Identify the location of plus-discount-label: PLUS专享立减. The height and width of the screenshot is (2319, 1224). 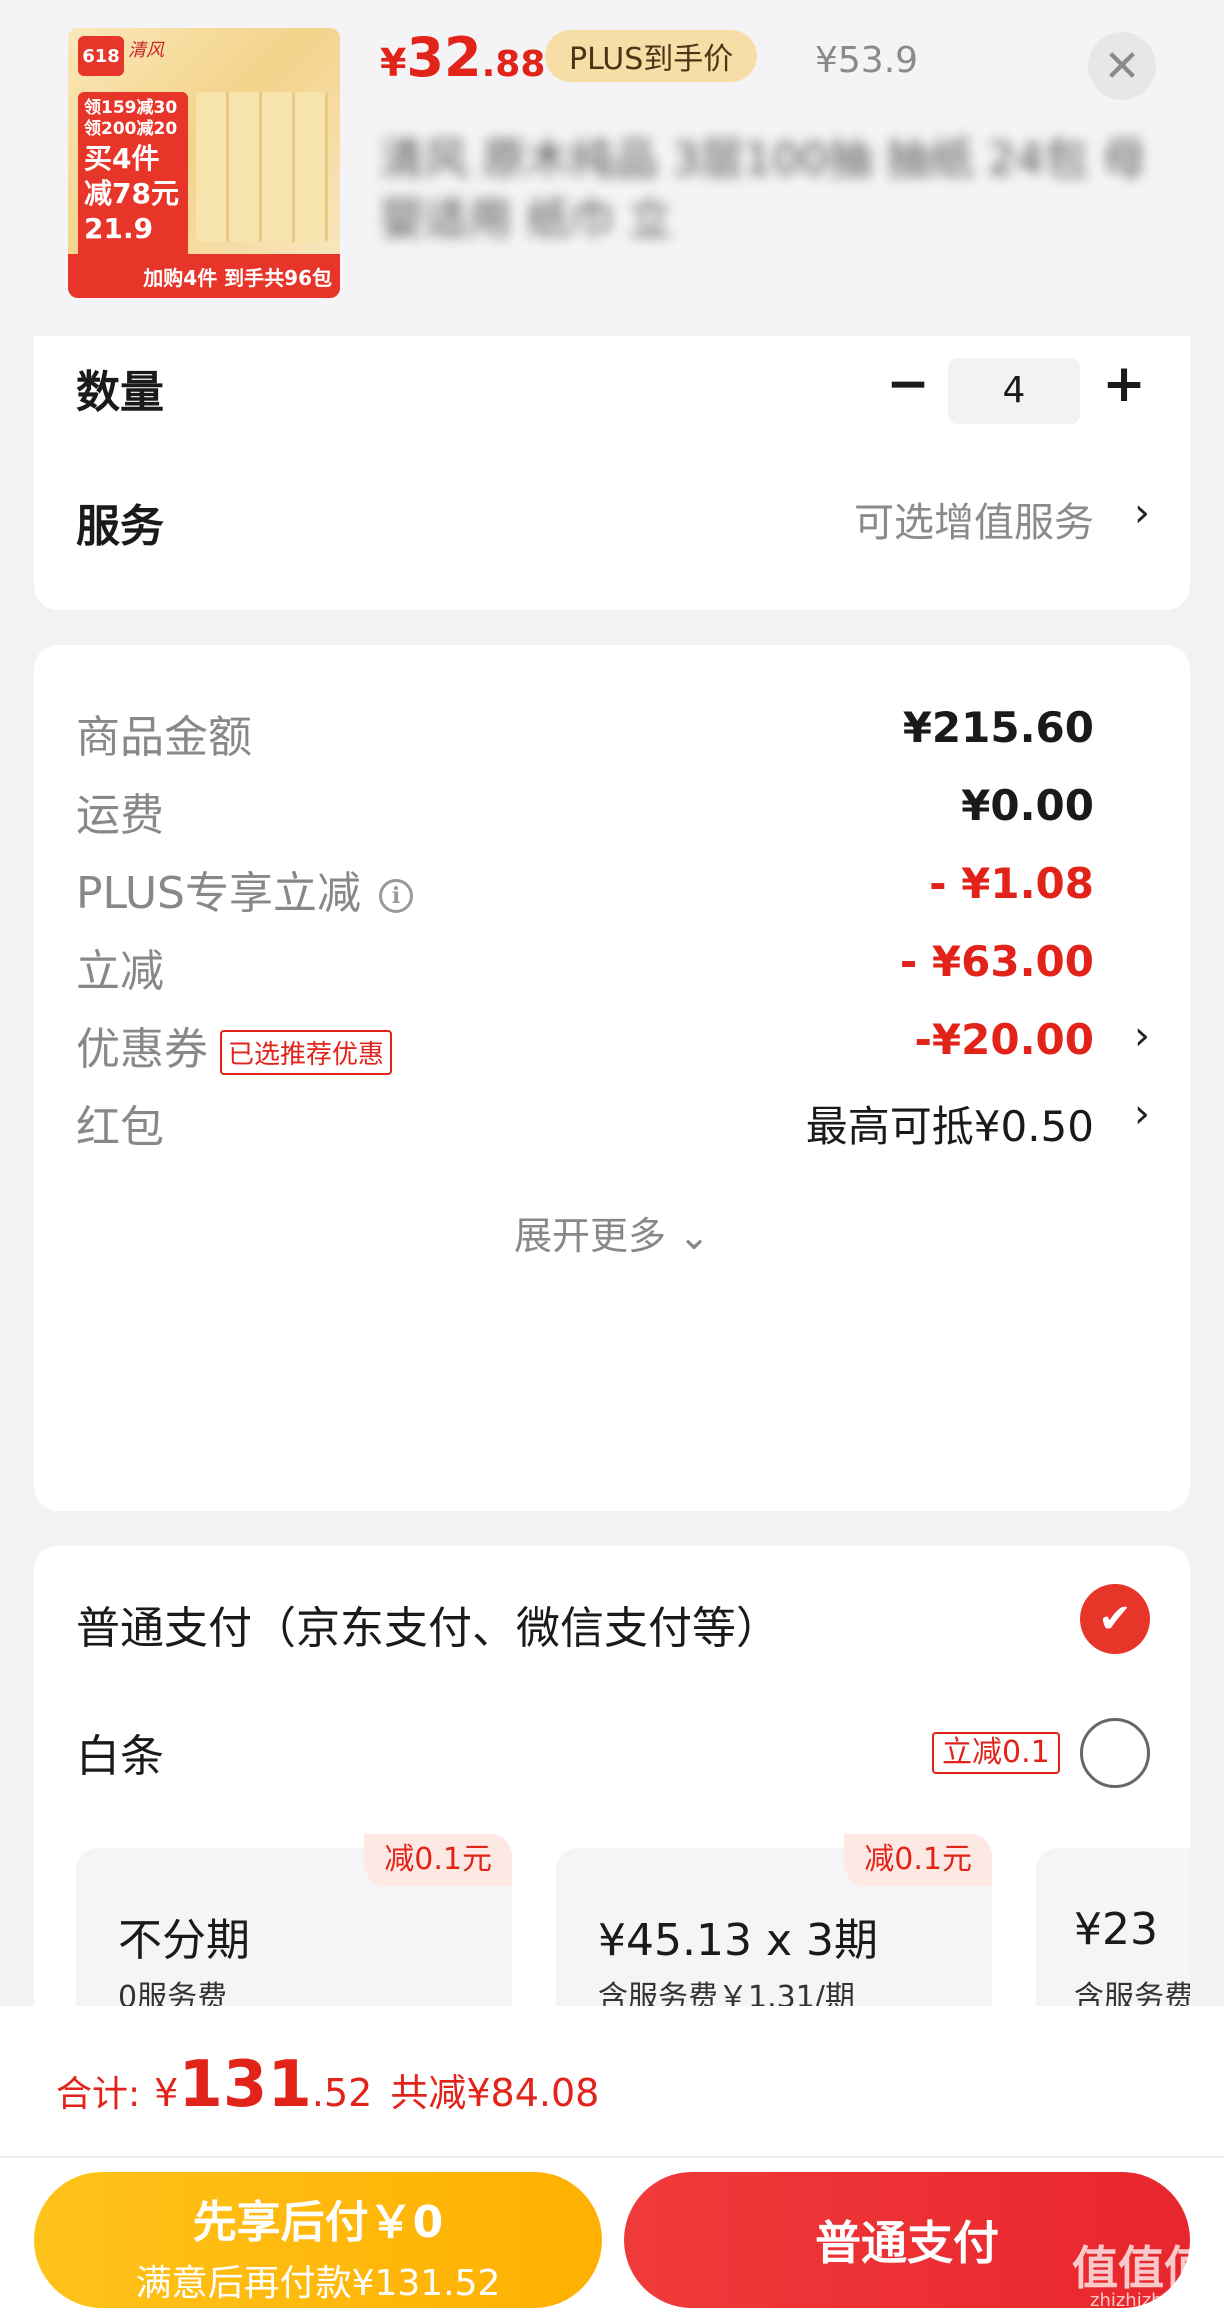
(218, 893).